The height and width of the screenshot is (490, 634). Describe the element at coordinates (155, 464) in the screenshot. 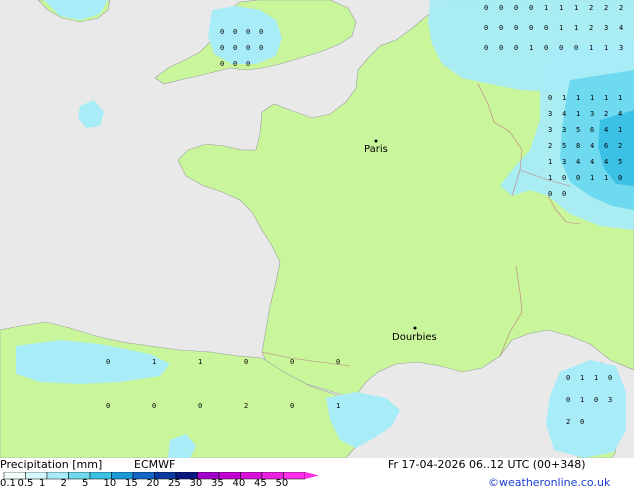

I see `model-name: ECMWF` at that location.